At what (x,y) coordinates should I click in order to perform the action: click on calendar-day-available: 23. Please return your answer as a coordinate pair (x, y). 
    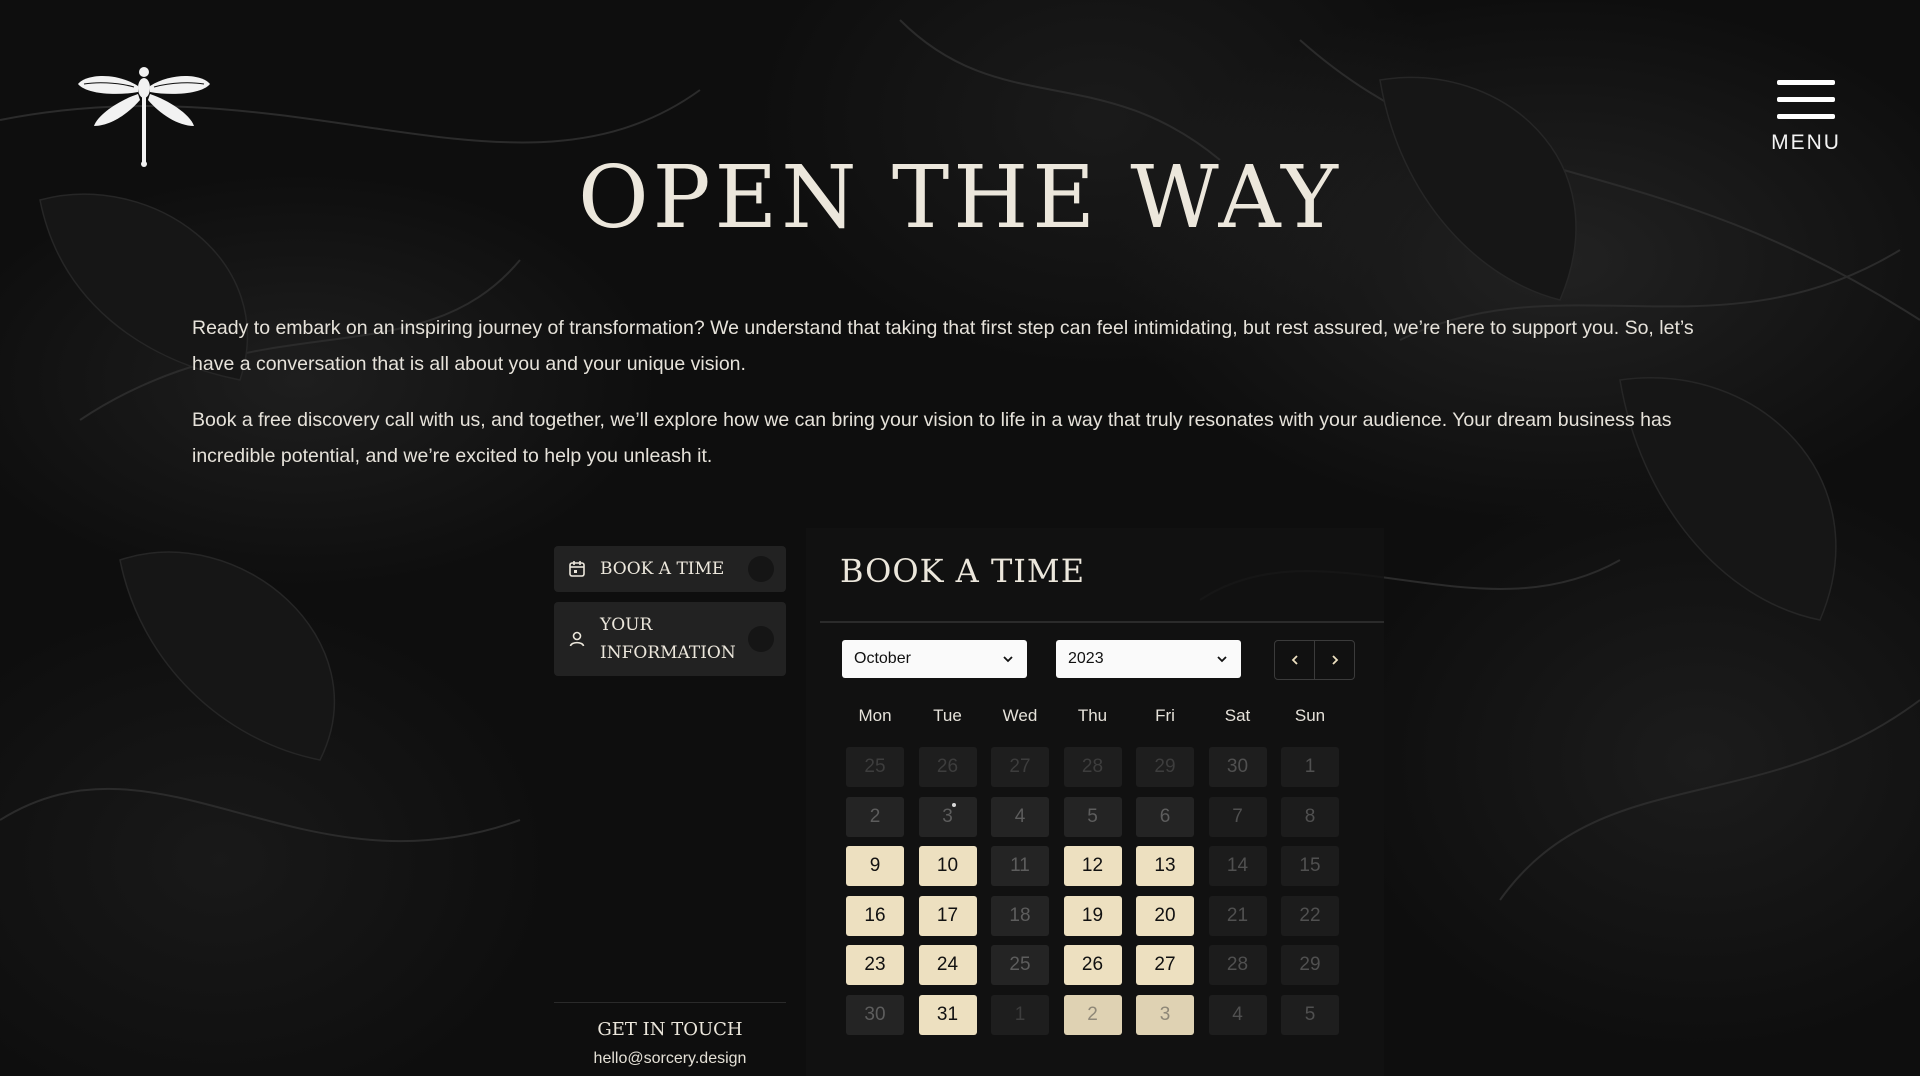
    Looking at the image, I should click on (875, 965).